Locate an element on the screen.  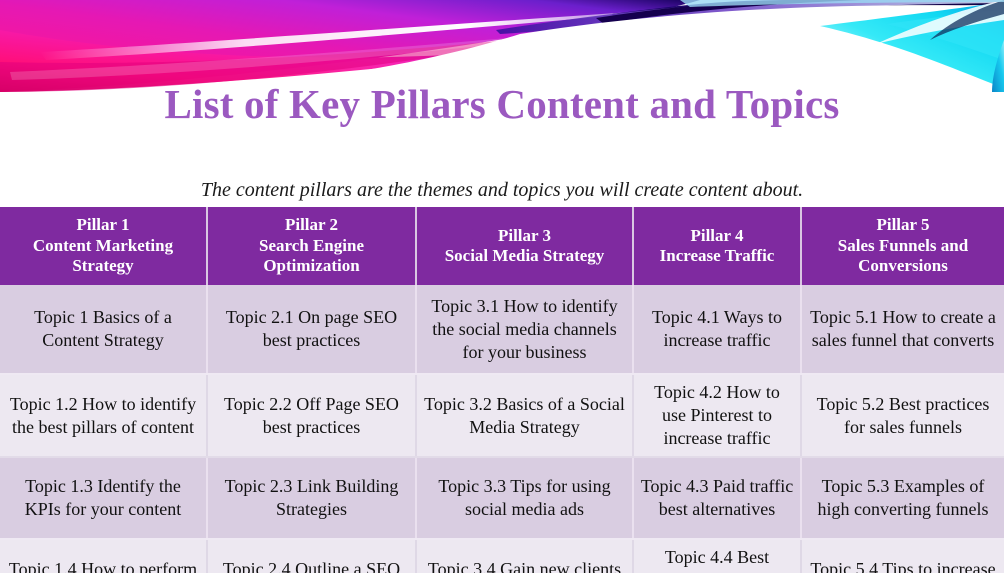
pillar-2-name: Search Engine Optimization is located at coordinates (311, 255).